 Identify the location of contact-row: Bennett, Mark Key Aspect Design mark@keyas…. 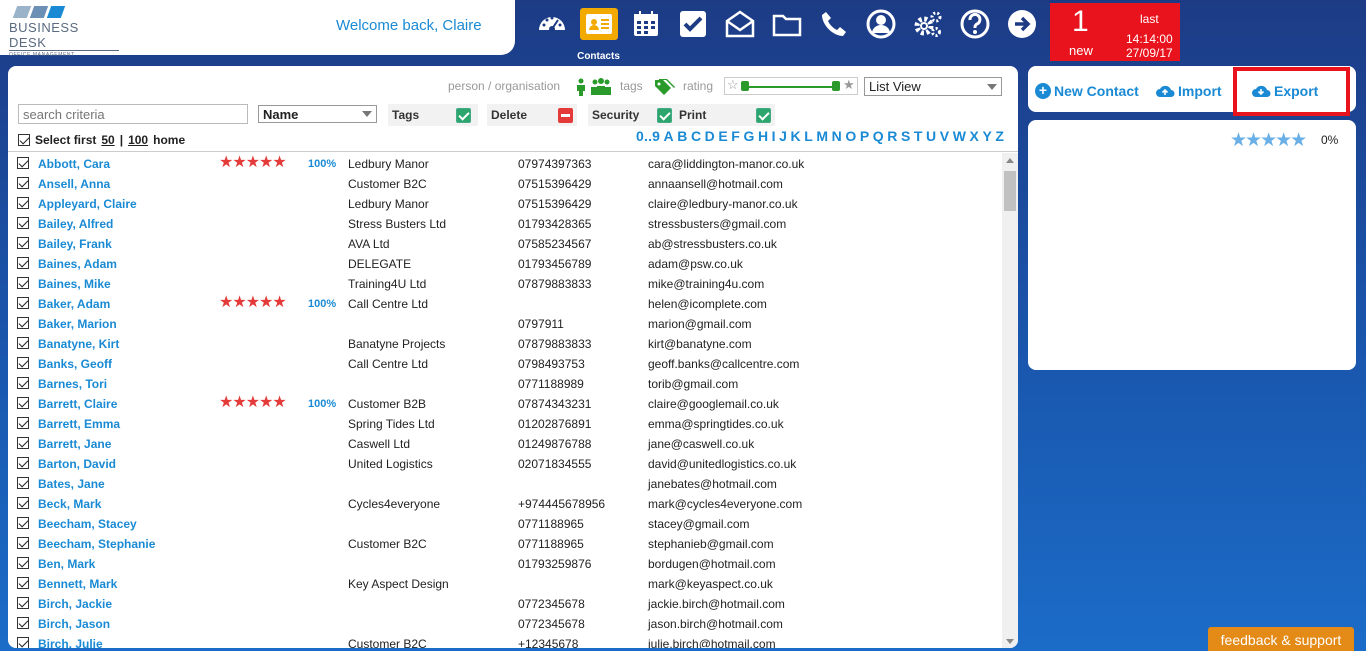
(505, 584).